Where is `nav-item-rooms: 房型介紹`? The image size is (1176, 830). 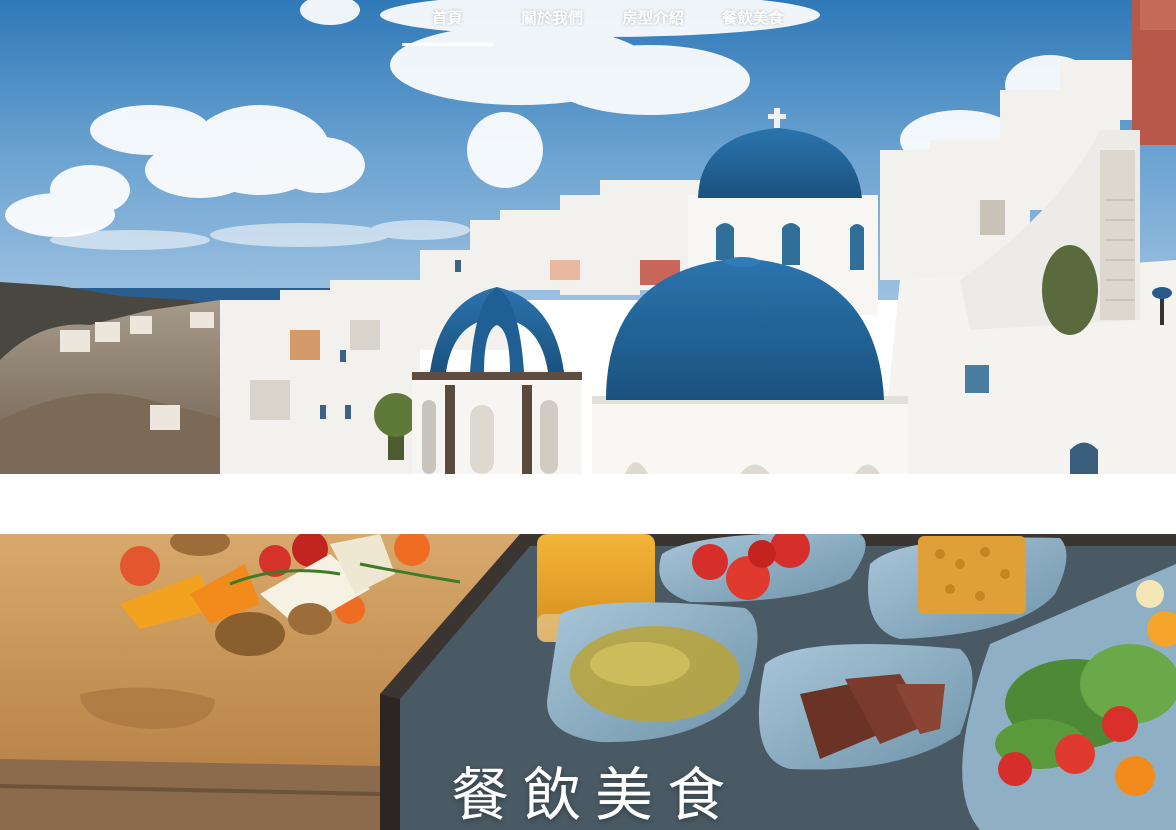 nav-item-rooms: 房型介紹 is located at coordinates (653, 23).